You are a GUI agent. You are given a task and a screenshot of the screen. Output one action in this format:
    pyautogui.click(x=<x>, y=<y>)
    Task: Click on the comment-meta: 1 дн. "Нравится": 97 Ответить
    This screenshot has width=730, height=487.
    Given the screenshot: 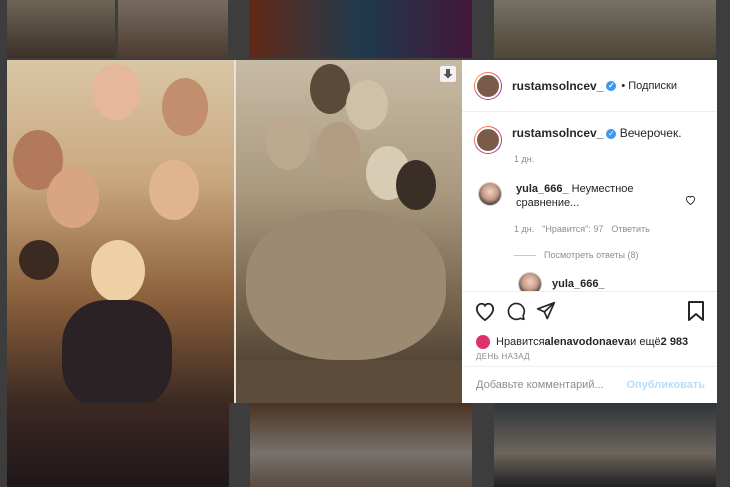 What is the action you would take?
    pyautogui.click(x=582, y=229)
    